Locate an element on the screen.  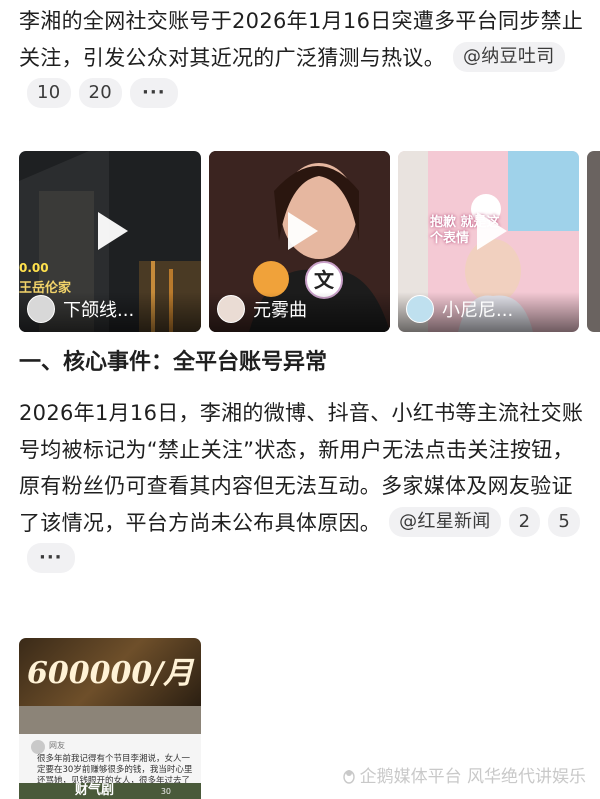
watermark-text: 企鹅媒体平台 风华绝代讲娱乐 is located at coordinates (472, 777).